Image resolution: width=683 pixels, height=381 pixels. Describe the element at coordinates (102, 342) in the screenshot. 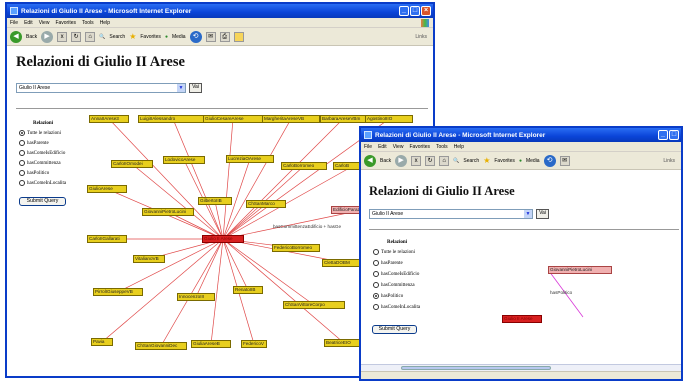

I see `graph-node: Pavia` at that location.